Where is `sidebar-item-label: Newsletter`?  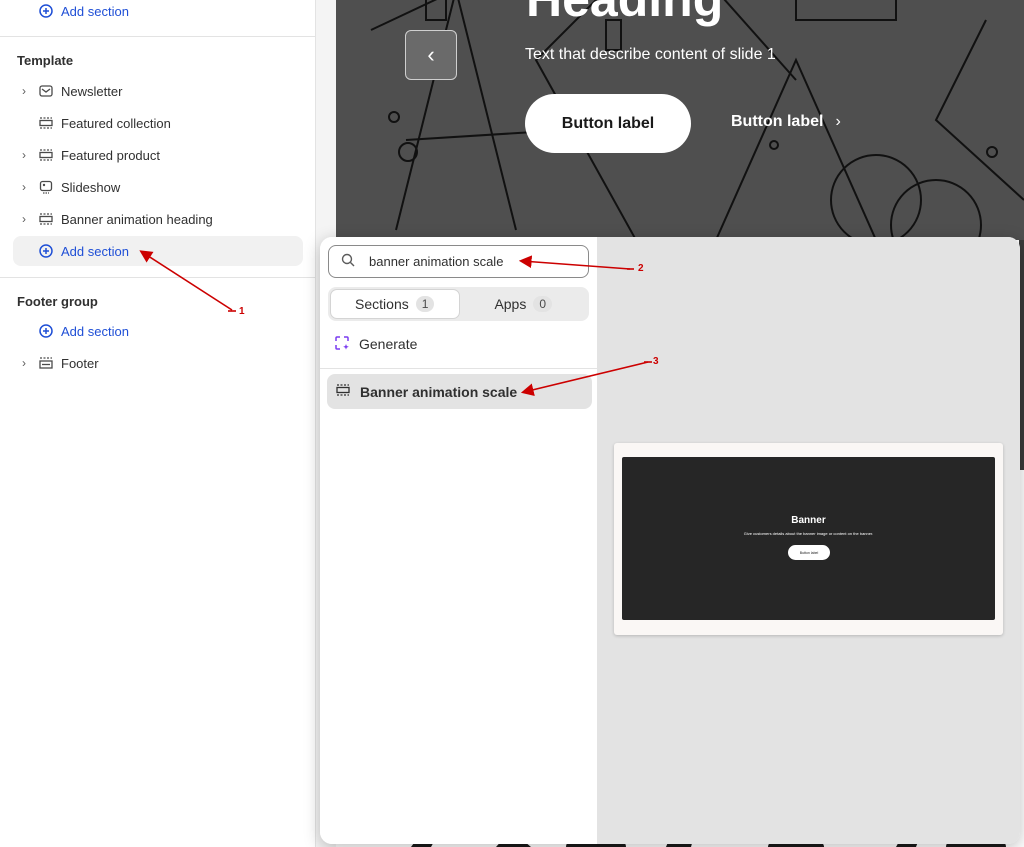
sidebar-item-label: Newsletter is located at coordinates (92, 91).